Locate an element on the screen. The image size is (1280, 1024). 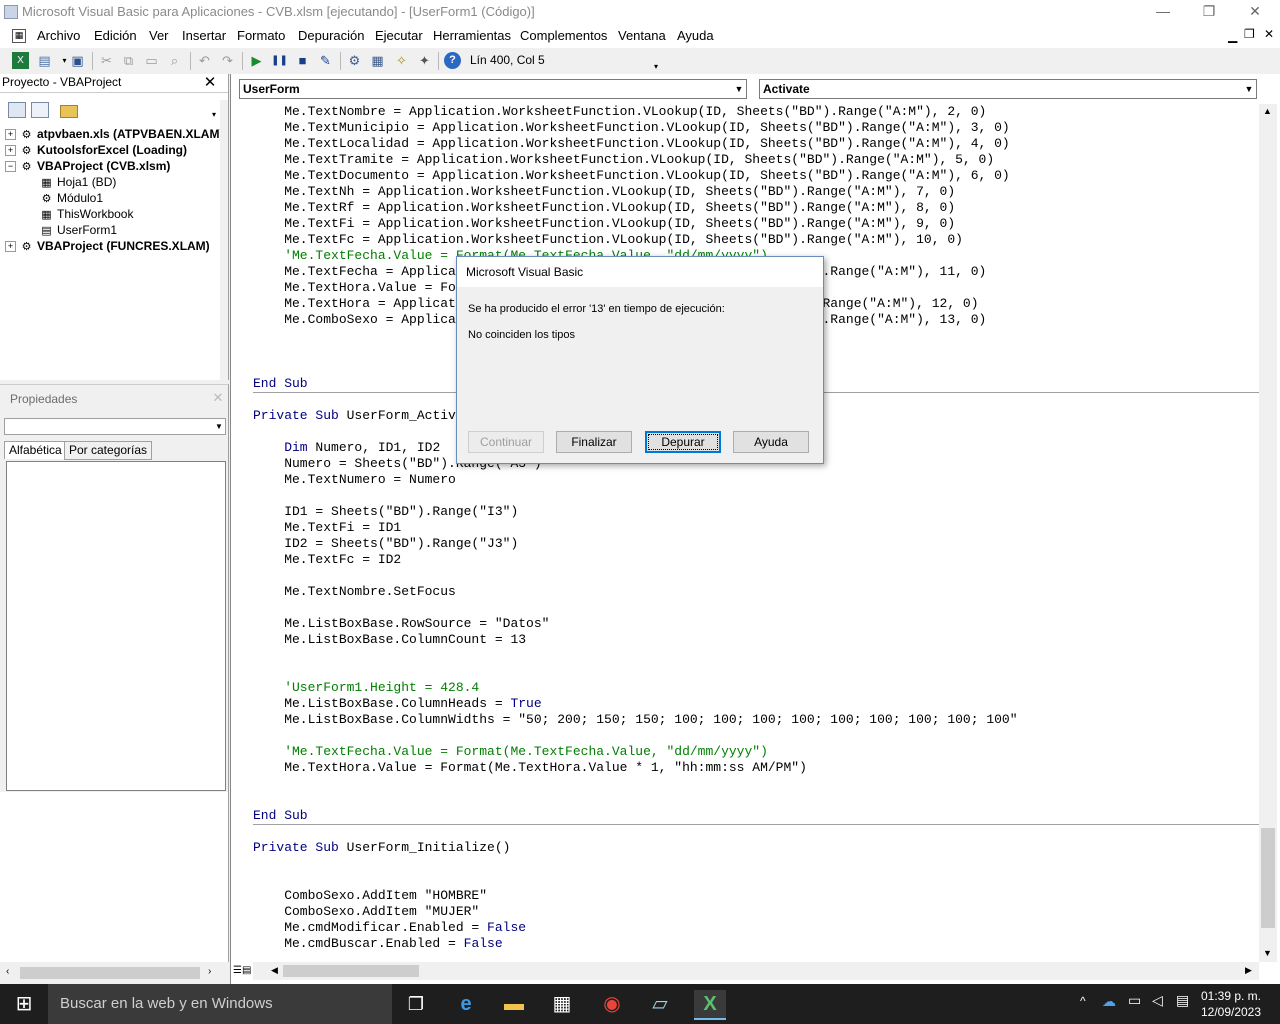
code-line: ID1 = Sheets("BD").Range("I3") is located at coordinates (385, 512).